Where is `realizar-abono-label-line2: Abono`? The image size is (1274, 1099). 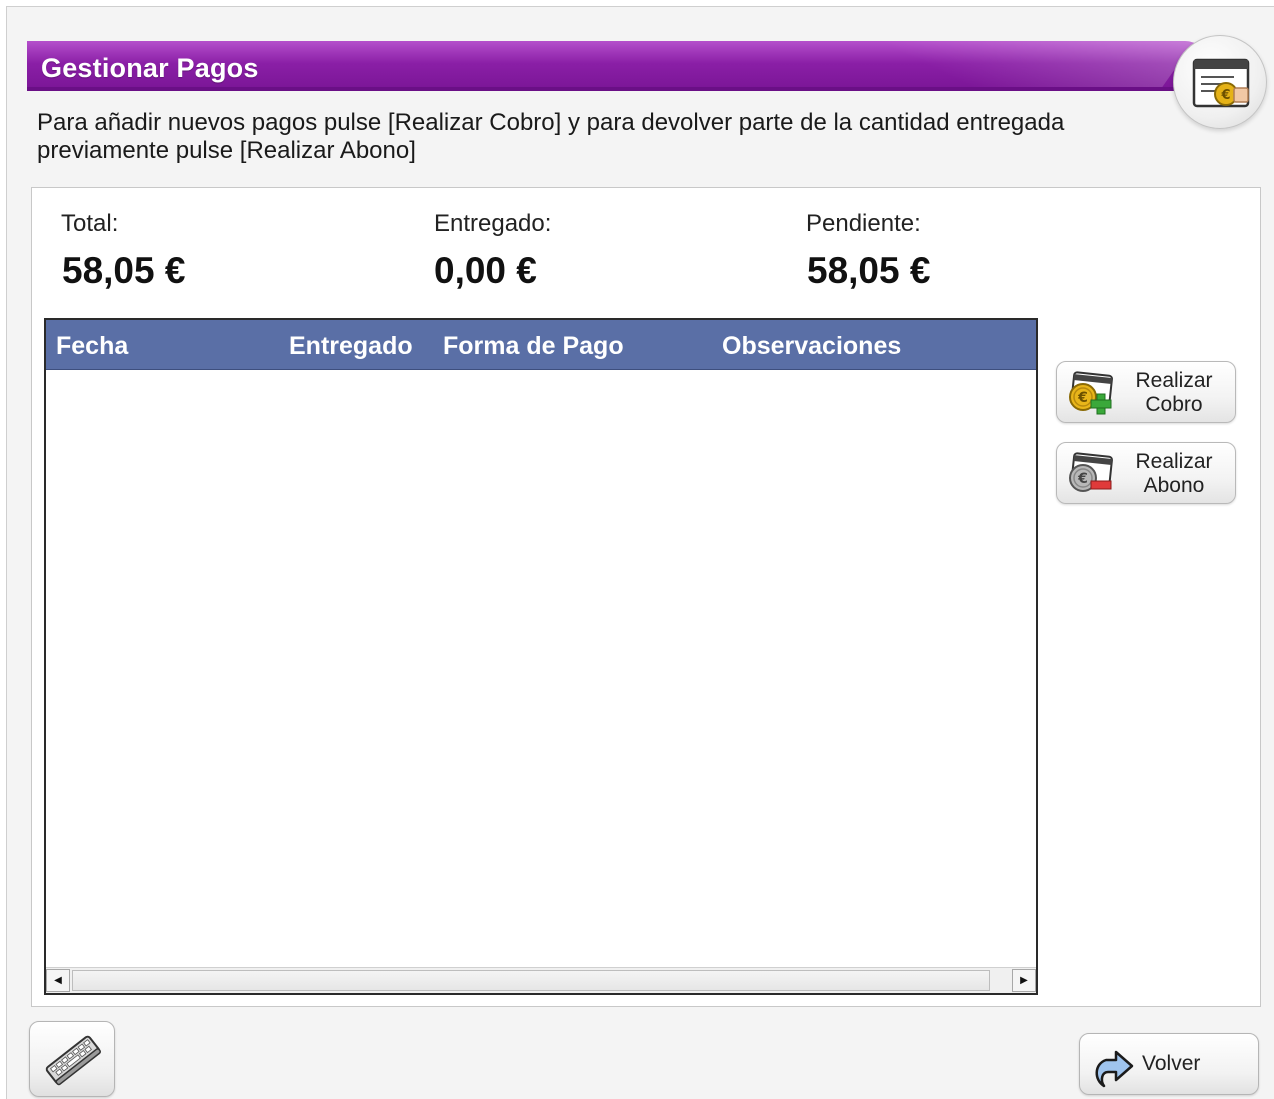
realizar-abono-label-line2: Abono is located at coordinates (1174, 485).